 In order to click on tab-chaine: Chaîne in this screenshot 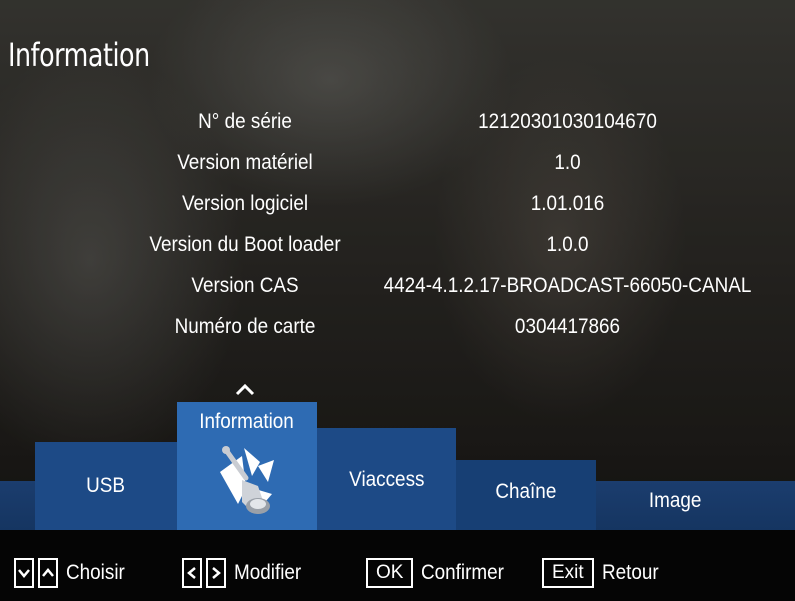, I will do `click(526, 495)`.